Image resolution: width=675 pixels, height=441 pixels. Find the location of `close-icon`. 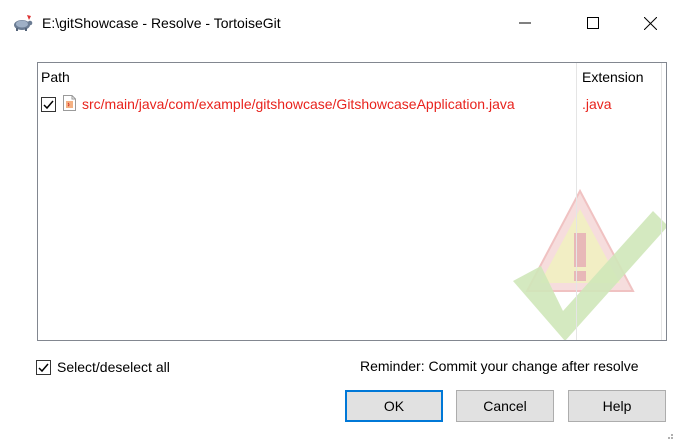

close-icon is located at coordinates (650, 23).